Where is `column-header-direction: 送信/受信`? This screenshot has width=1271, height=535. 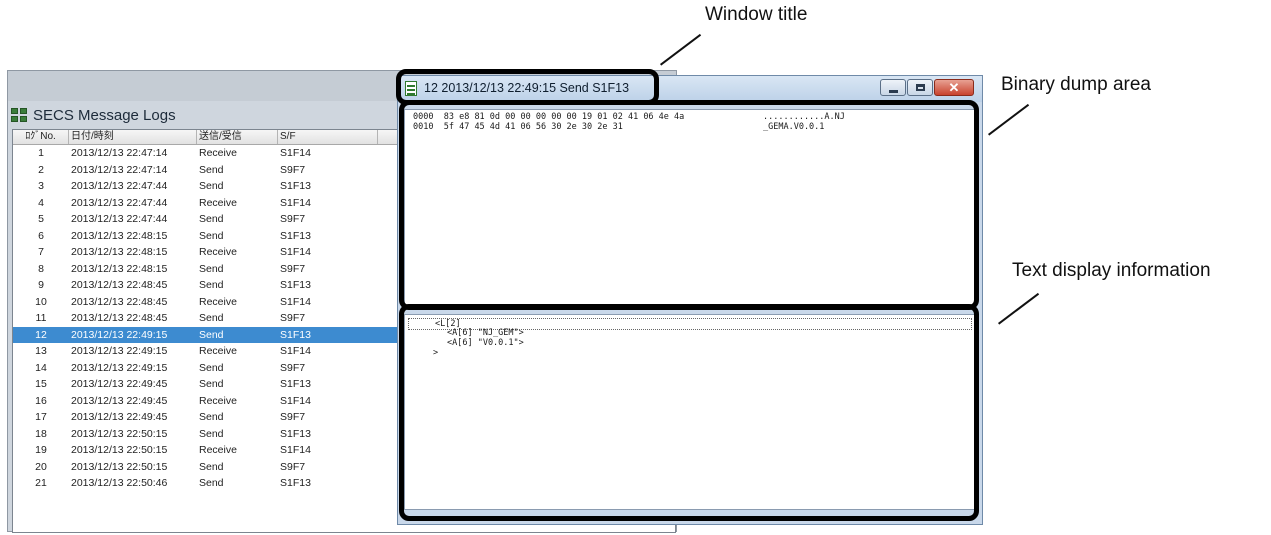 column-header-direction: 送信/受信 is located at coordinates (237, 137).